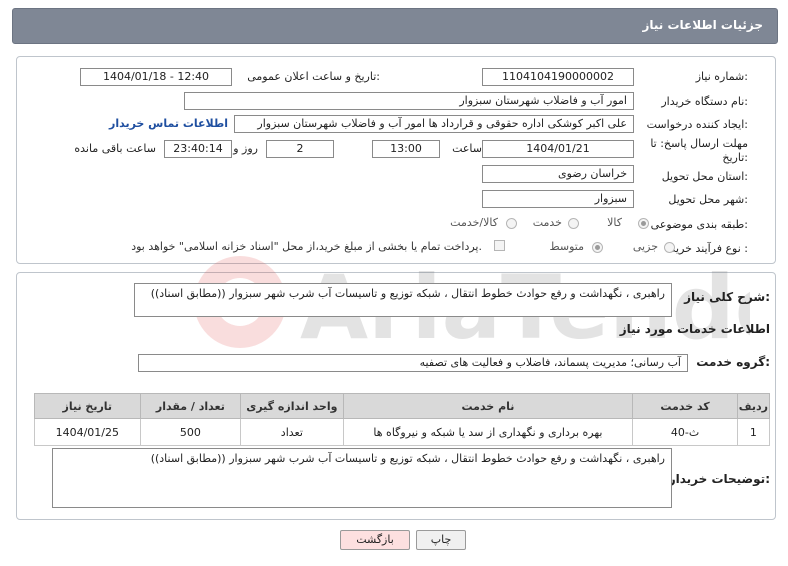 The image size is (788, 566). What do you see at coordinates (168, 123) in the screenshot?
I see `buyer-contact-link: اطلاعات تماس خریدار` at bounding box center [168, 123].